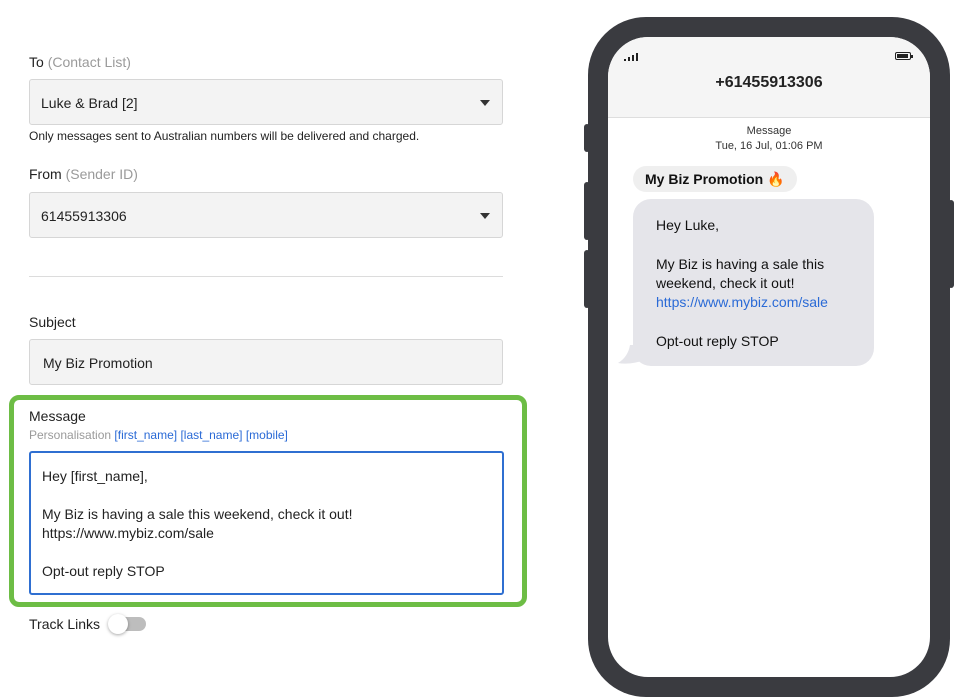 The image size is (975, 697). What do you see at coordinates (70, 435) in the screenshot?
I see `personalisation-label: Personalisation` at bounding box center [70, 435].